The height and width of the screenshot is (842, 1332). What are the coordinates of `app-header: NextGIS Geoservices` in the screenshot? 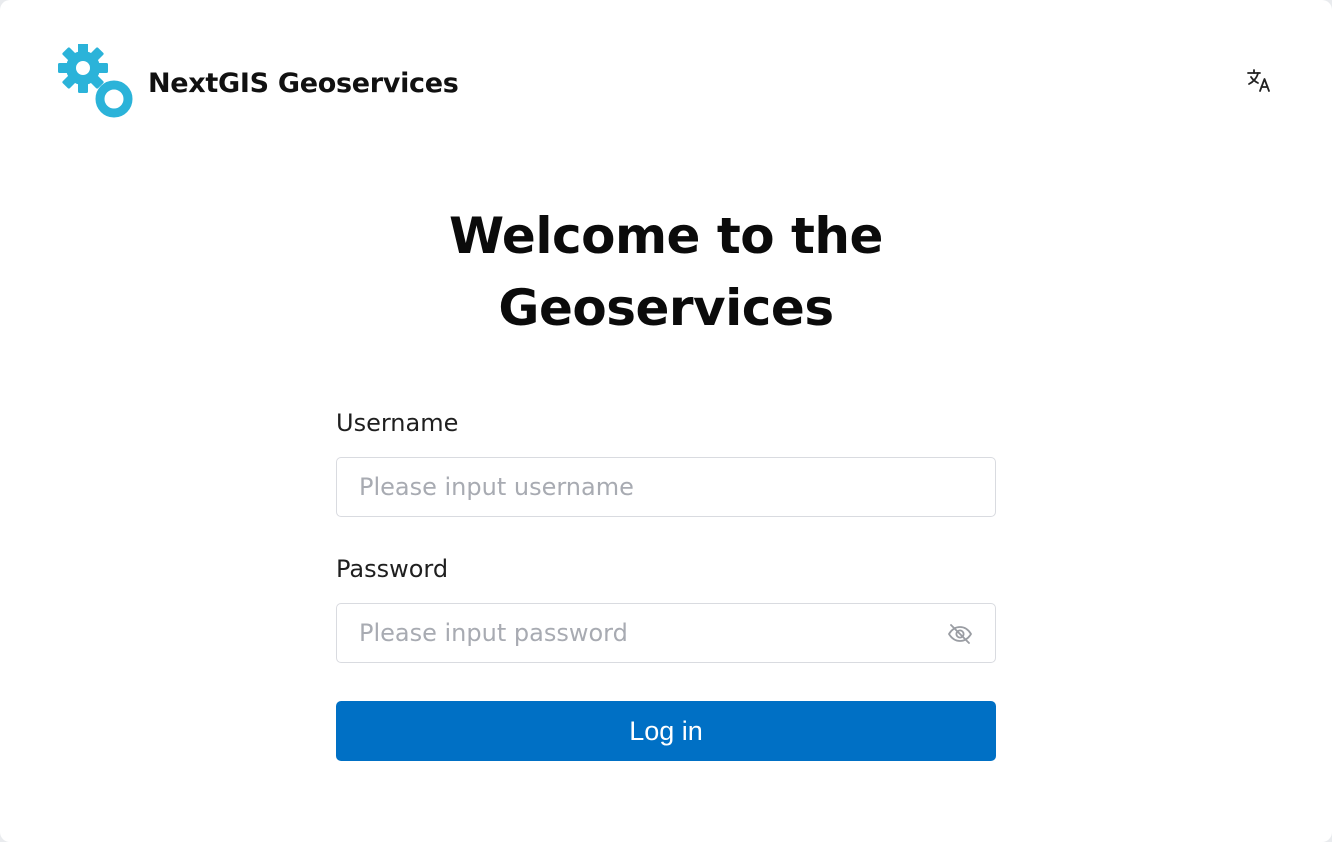 It's located at (258, 81).